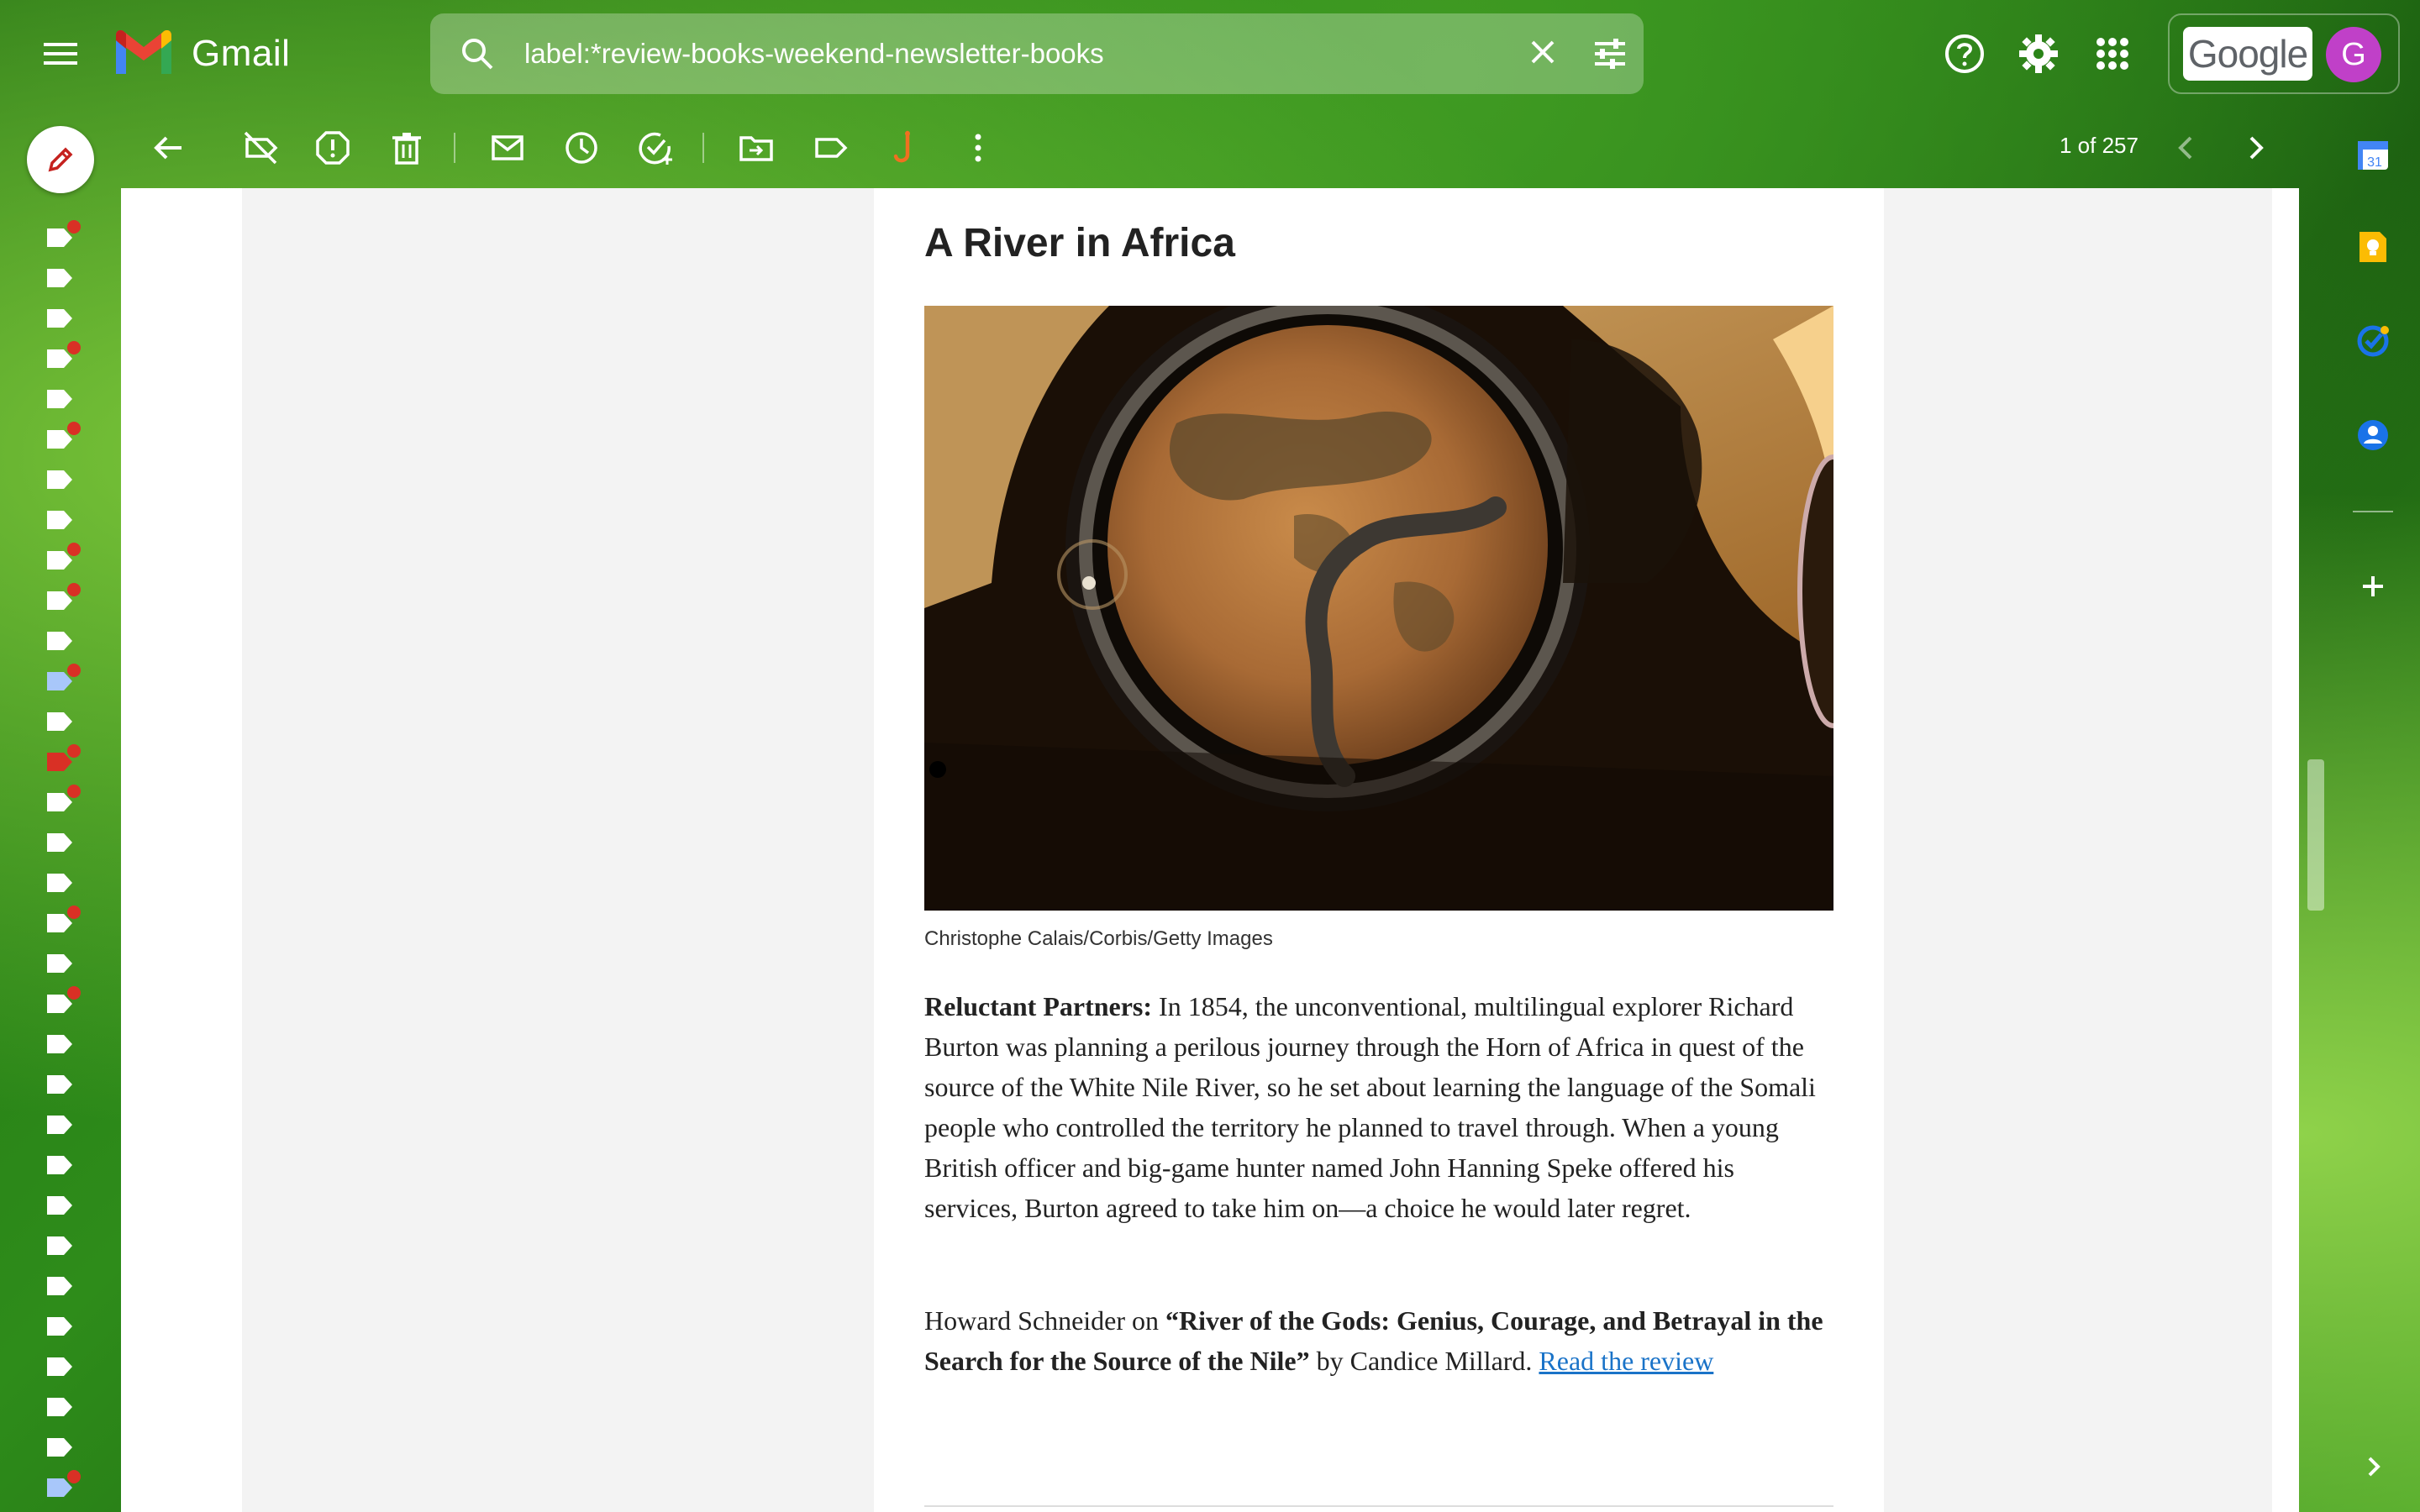 This screenshot has width=2420, height=1512. I want to click on help-icon, so click(1965, 54).